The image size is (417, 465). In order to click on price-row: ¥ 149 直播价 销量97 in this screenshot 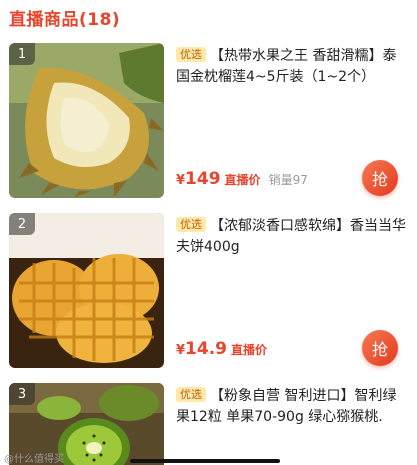, I will do `click(242, 179)`.